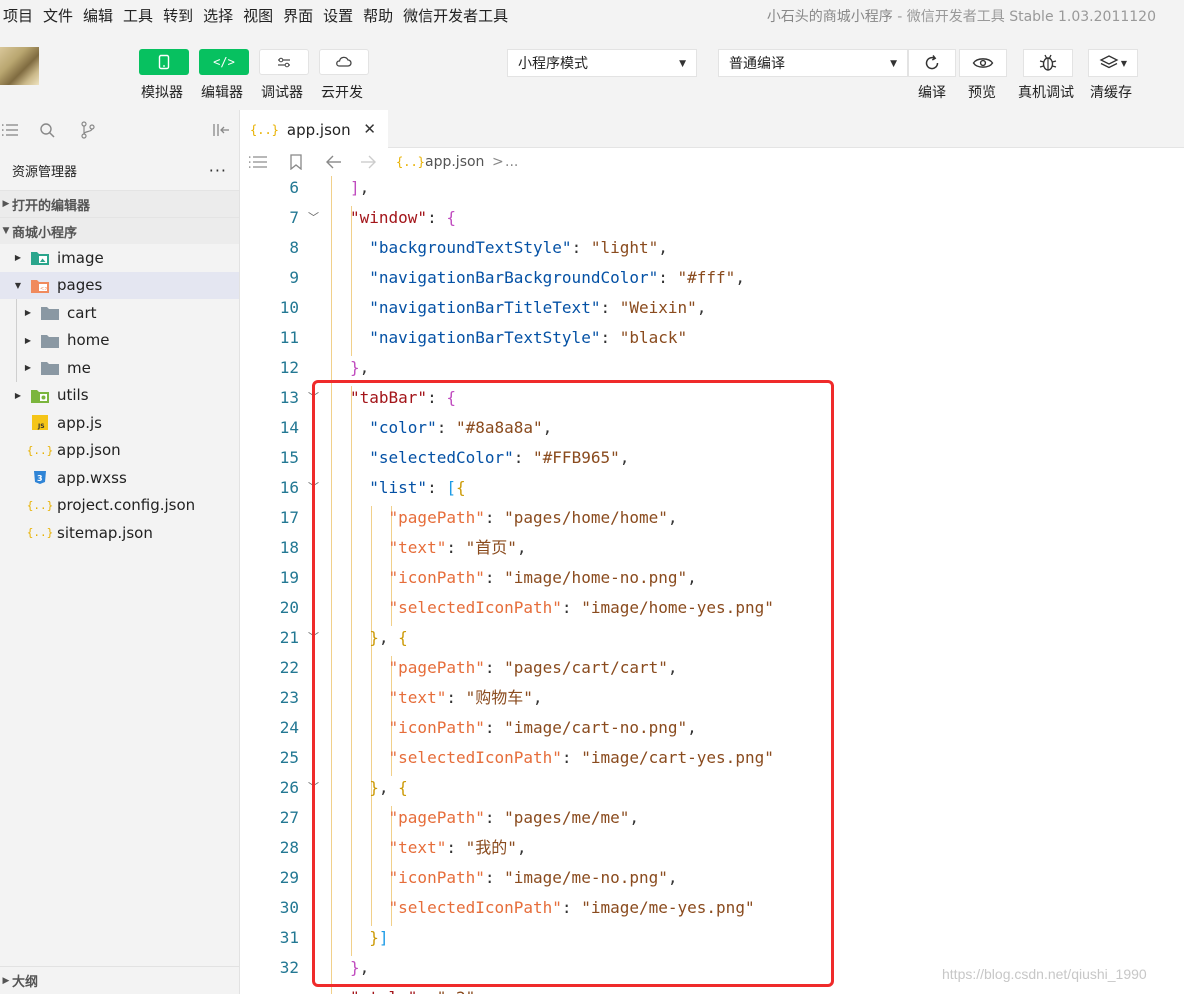 This screenshot has width=1184, height=994. Describe the element at coordinates (282, 93) in the screenshot. I see `debugger-label: 调试器` at that location.